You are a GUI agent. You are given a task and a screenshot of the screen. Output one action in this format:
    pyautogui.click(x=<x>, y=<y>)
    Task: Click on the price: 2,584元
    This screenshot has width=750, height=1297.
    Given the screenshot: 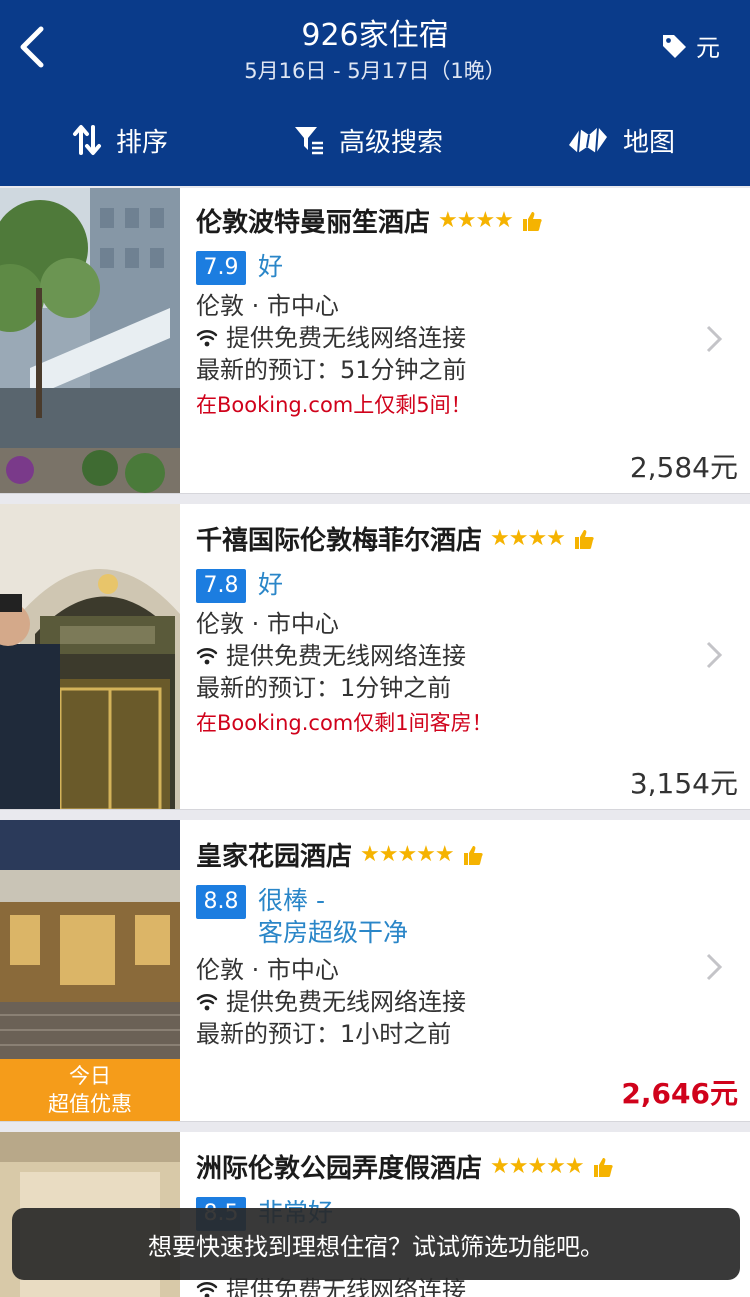 What is the action you would take?
    pyautogui.click(x=683, y=467)
    